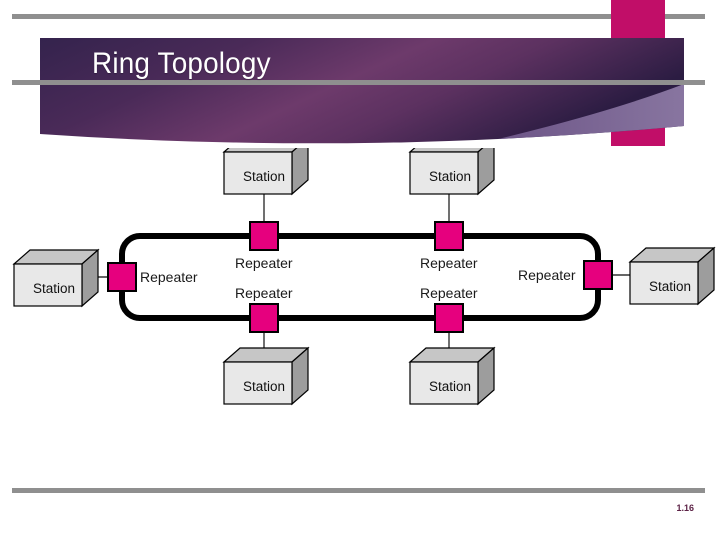 The image size is (720, 540). I want to click on station-bottom-left-label: Station, so click(264, 386).